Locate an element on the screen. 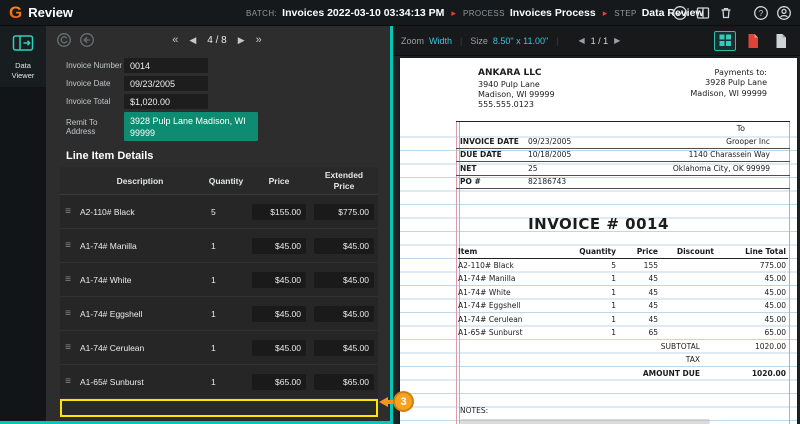  document-export-icon is located at coordinates (781, 41).